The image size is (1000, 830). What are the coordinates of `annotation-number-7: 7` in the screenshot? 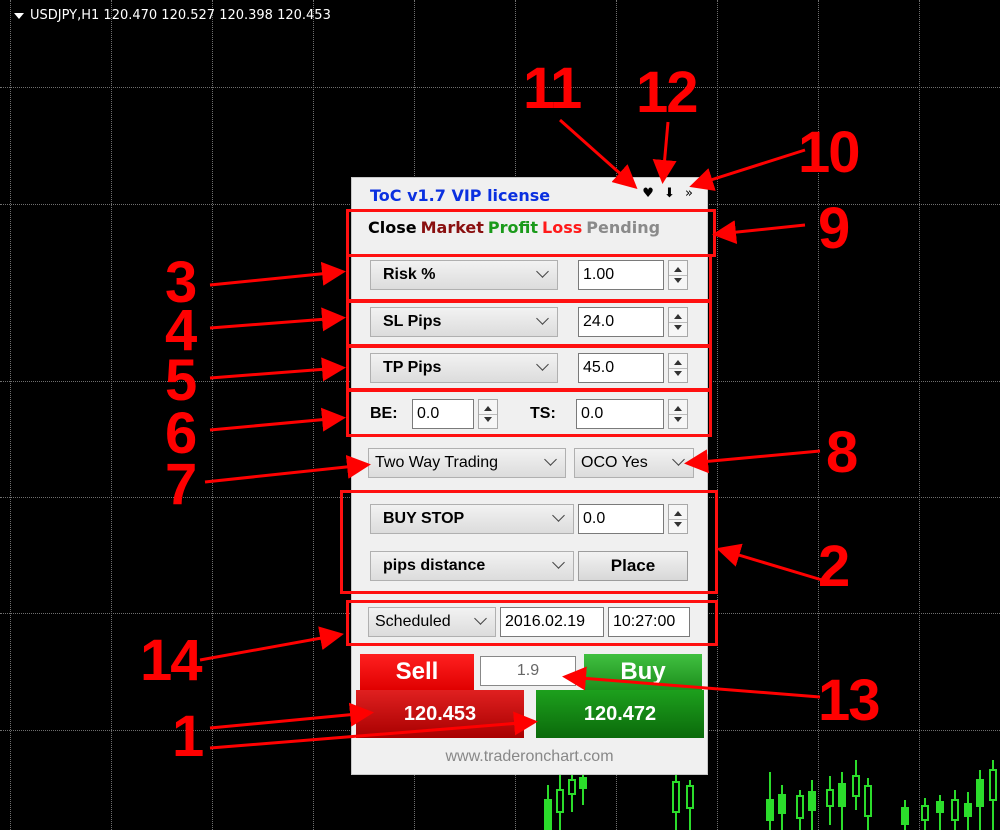 It's located at (181, 484).